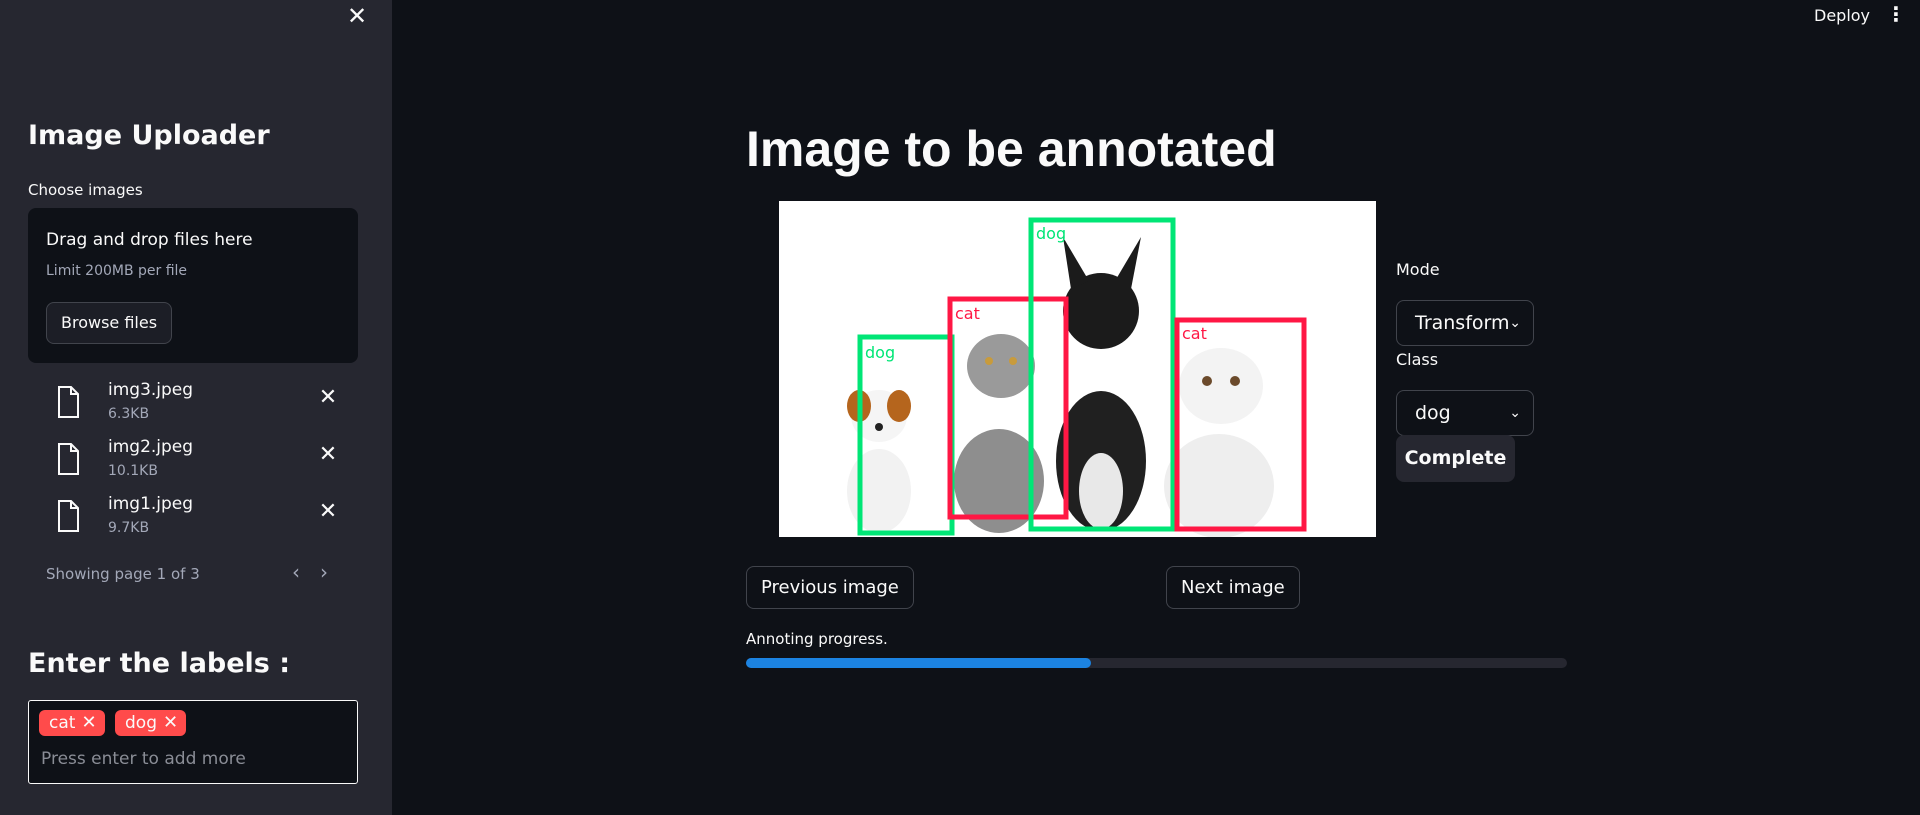 This screenshot has height=815, width=1920. Describe the element at coordinates (201, 518) in the screenshot. I see `file-item: img1.jpeg 9.7KB ✕` at that location.